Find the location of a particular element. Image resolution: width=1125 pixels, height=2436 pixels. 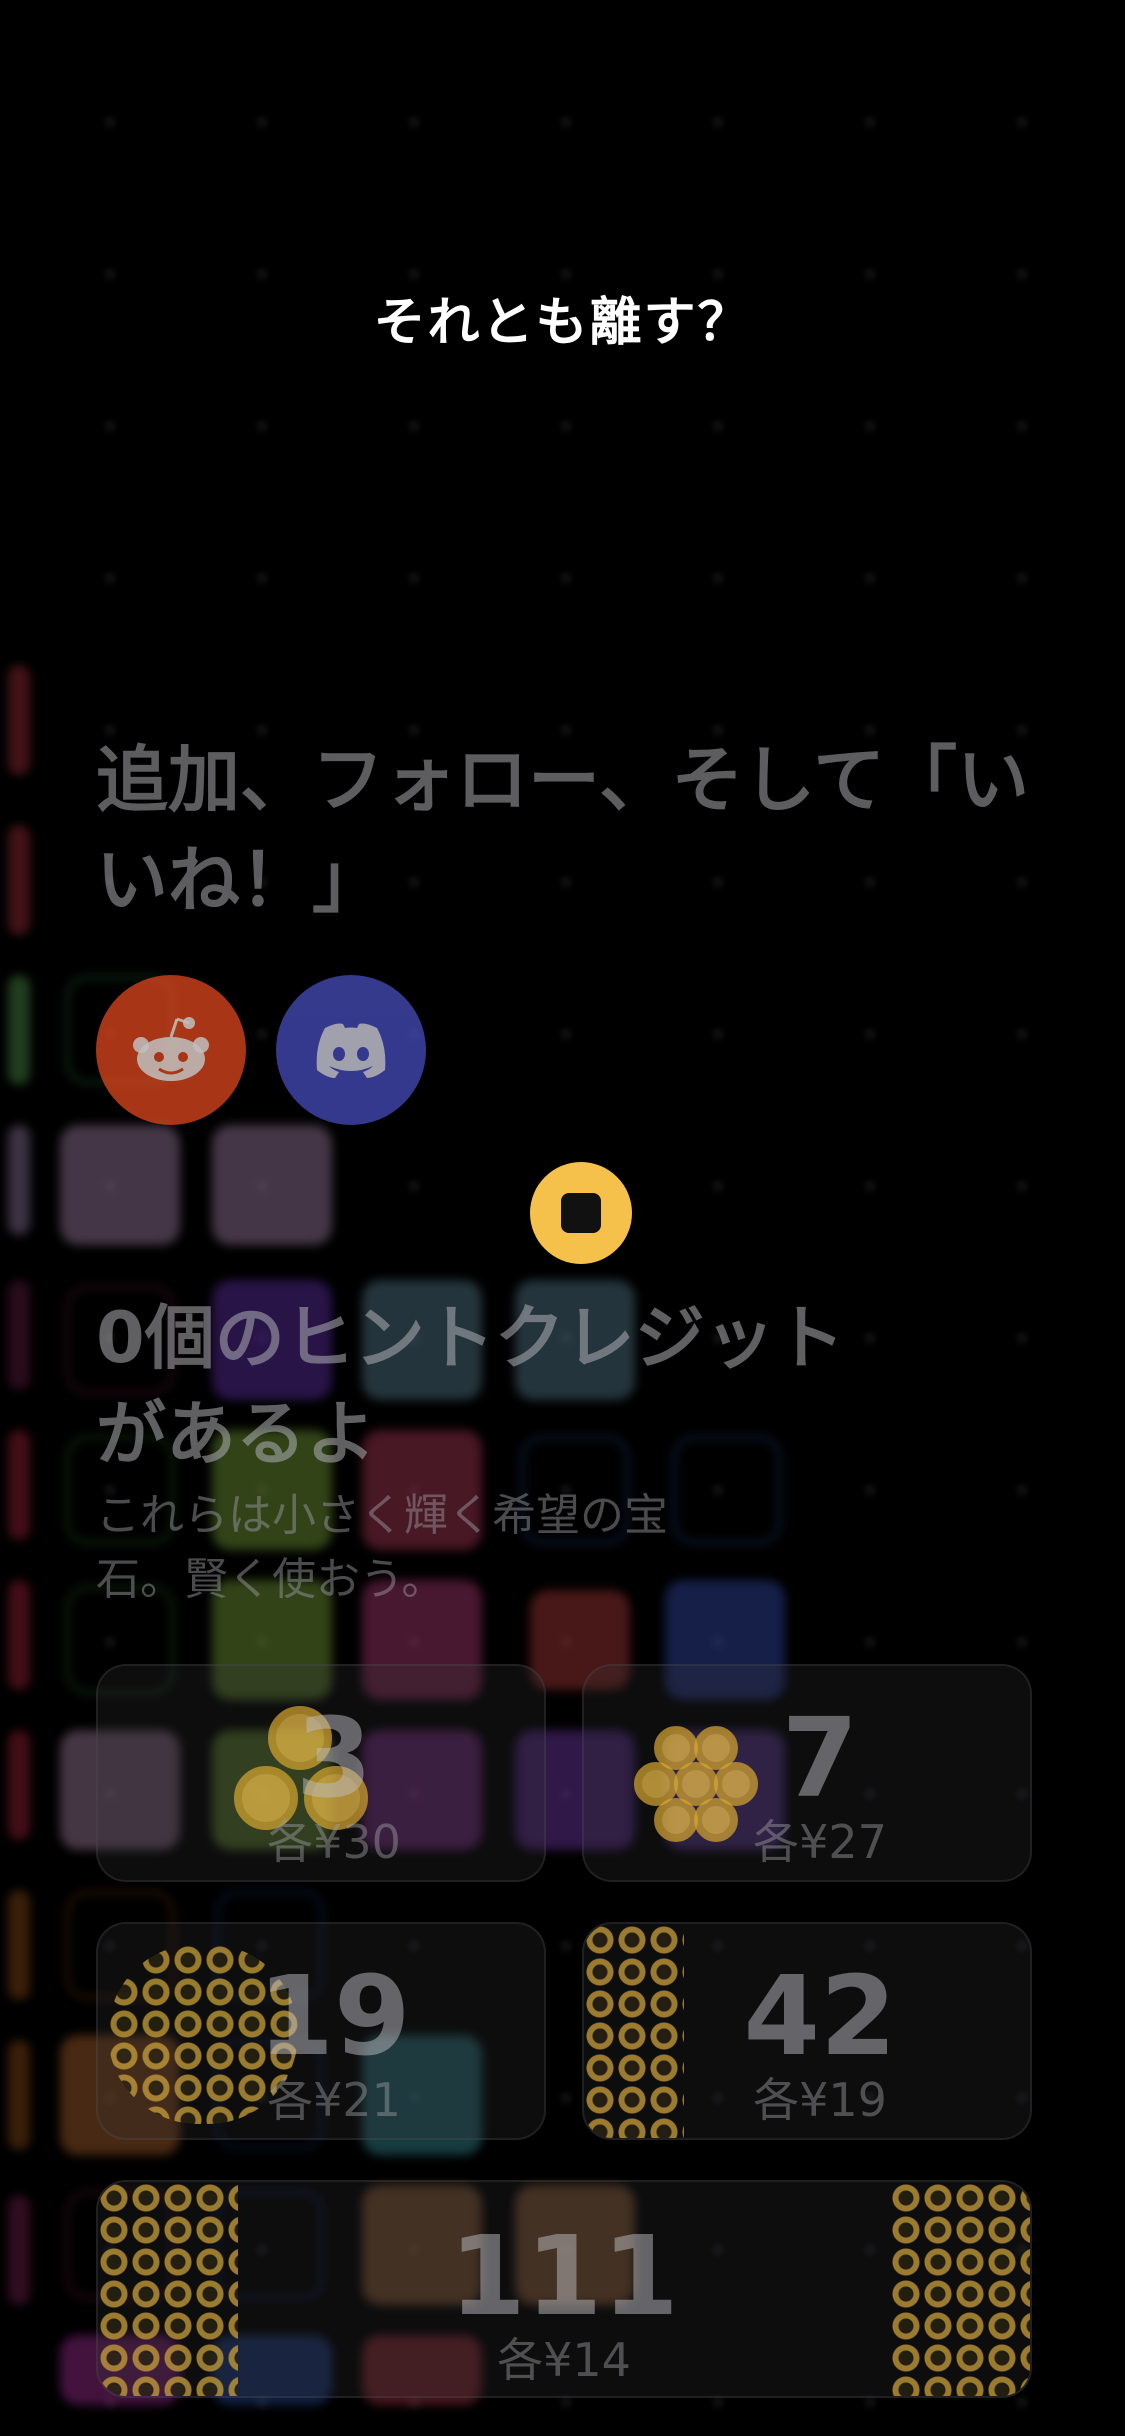

hint-pack-111: 111 各¥14 is located at coordinates (564, 2289).